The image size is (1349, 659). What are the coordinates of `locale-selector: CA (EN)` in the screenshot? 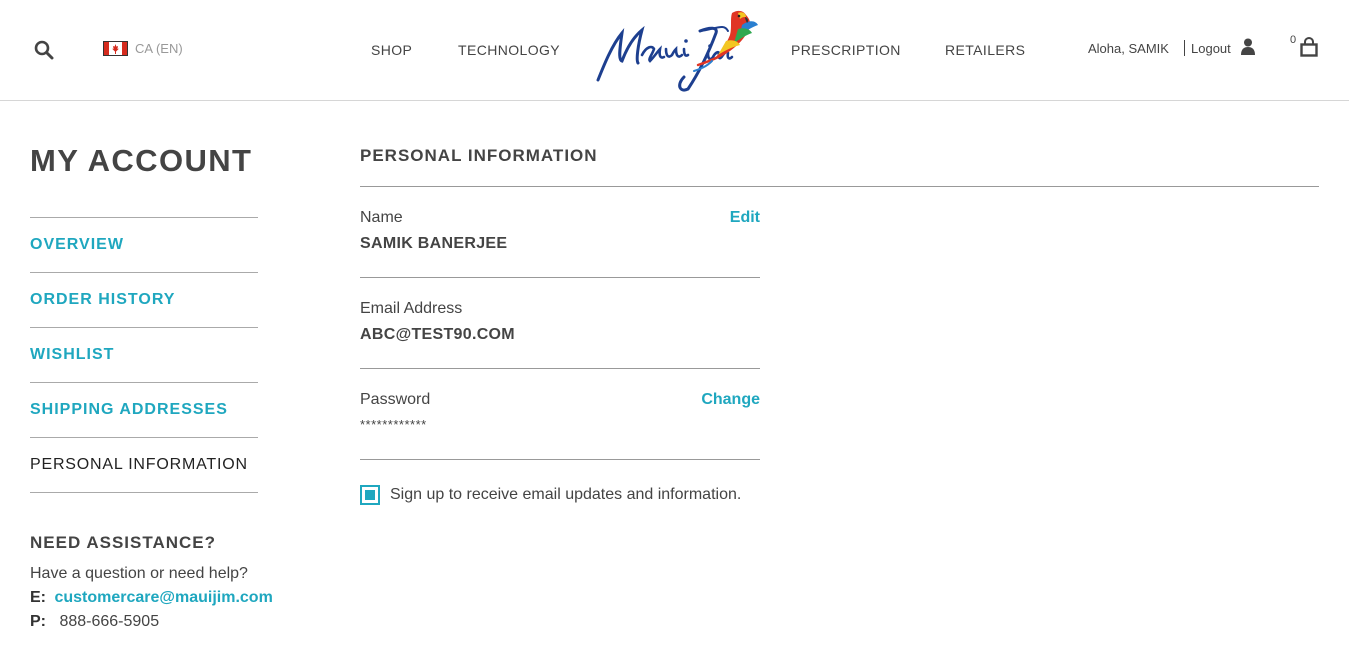 It's located at (143, 48).